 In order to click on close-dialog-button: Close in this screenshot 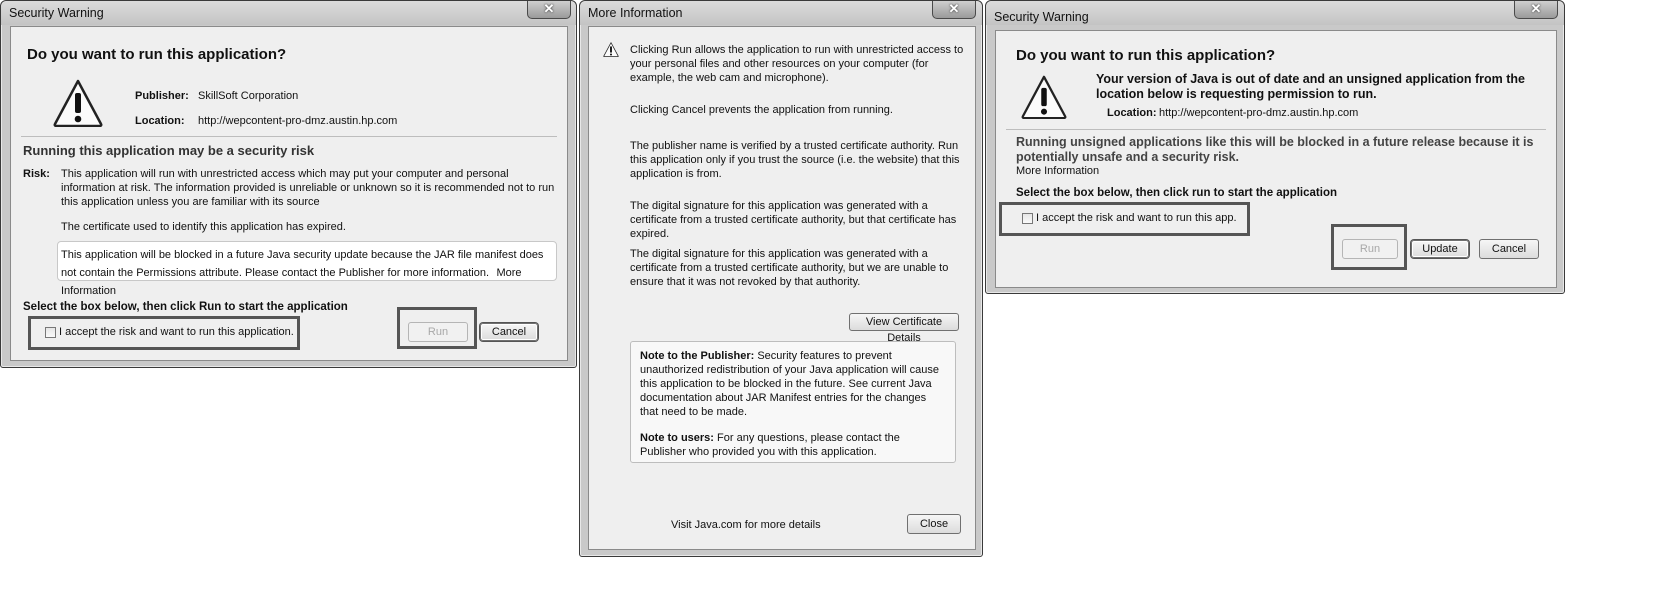, I will do `click(934, 524)`.